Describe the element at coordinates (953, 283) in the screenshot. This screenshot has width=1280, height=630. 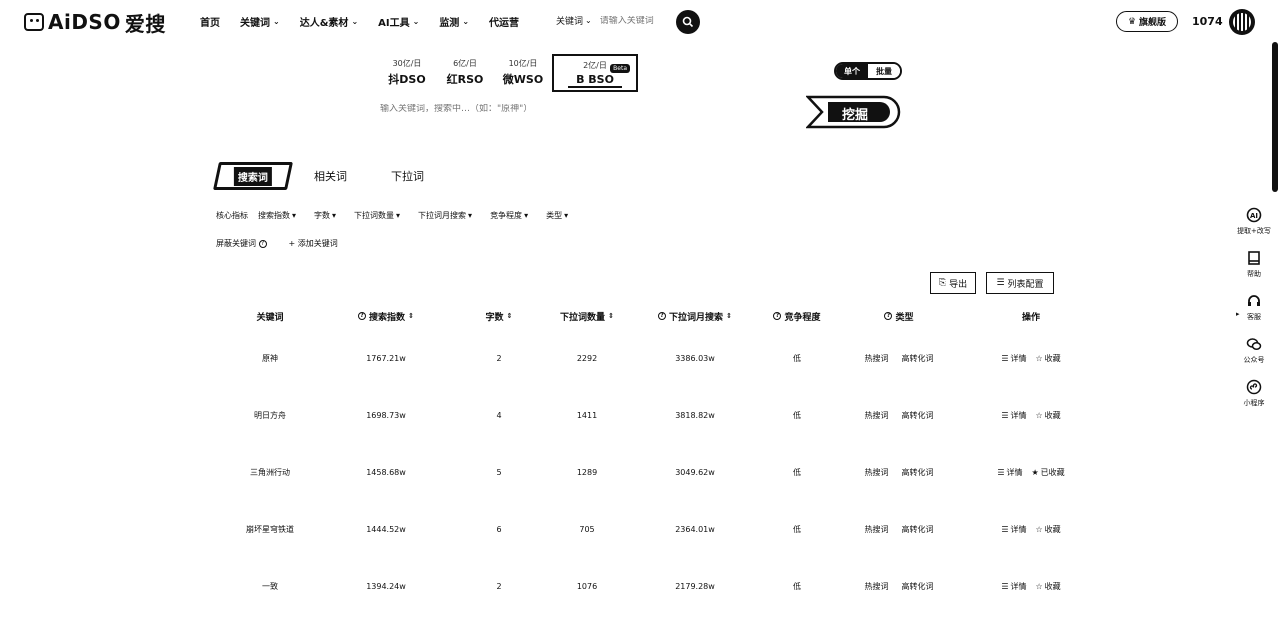
I see `export-button: ⎘ 导出` at that location.